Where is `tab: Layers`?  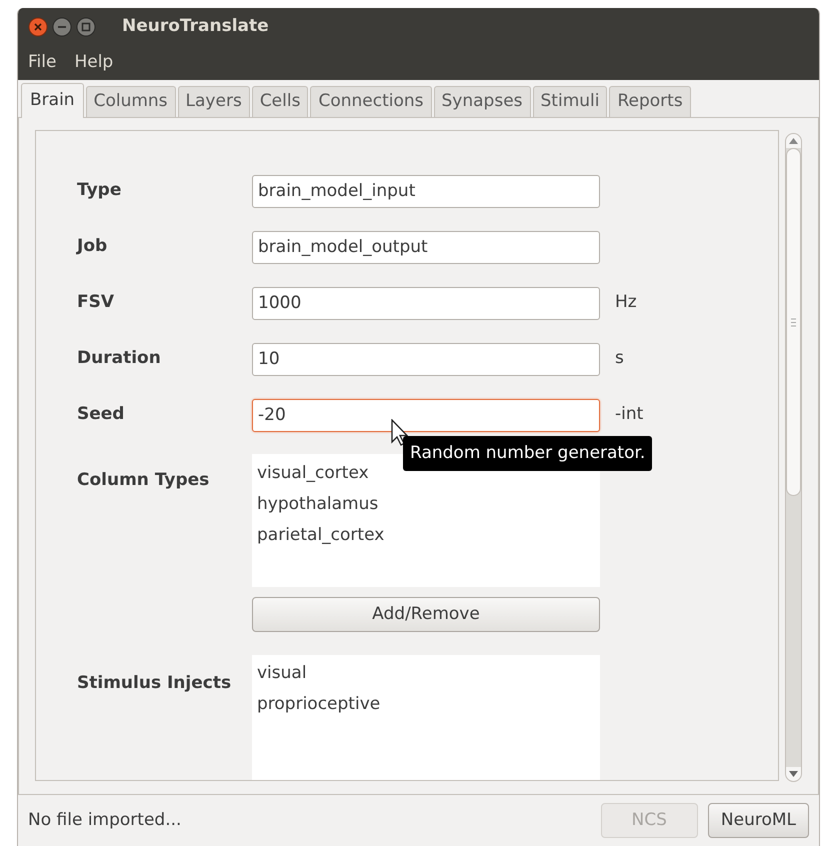 tab: Layers is located at coordinates (214, 101).